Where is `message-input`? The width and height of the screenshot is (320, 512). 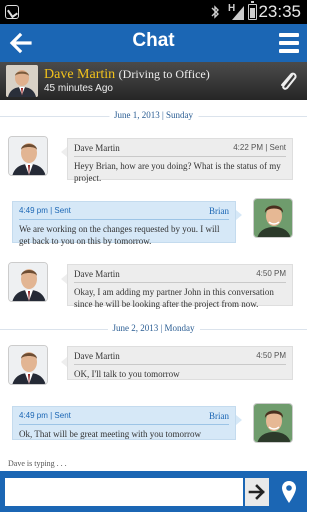 message-input is located at coordinates (124, 492).